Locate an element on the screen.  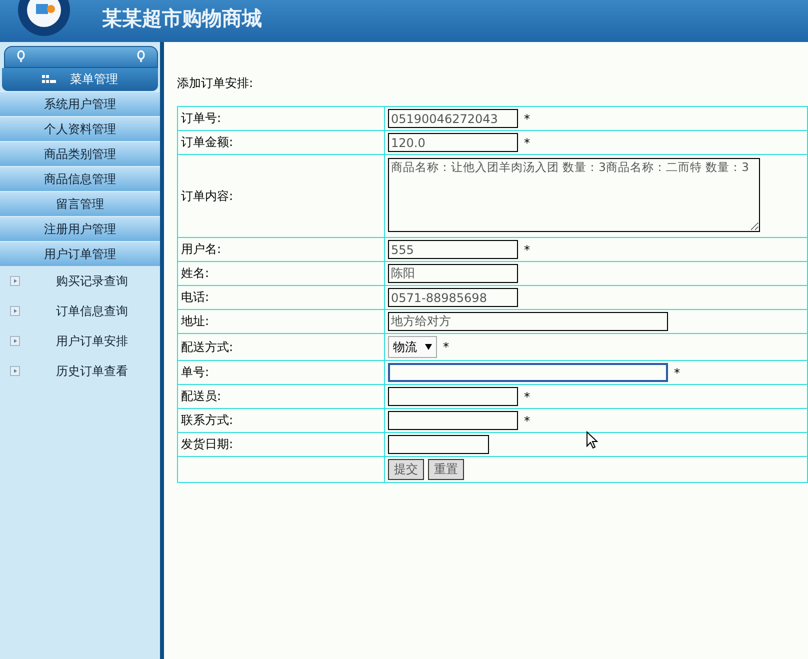
submenu-link: 订单信息查询 is located at coordinates (92, 311).